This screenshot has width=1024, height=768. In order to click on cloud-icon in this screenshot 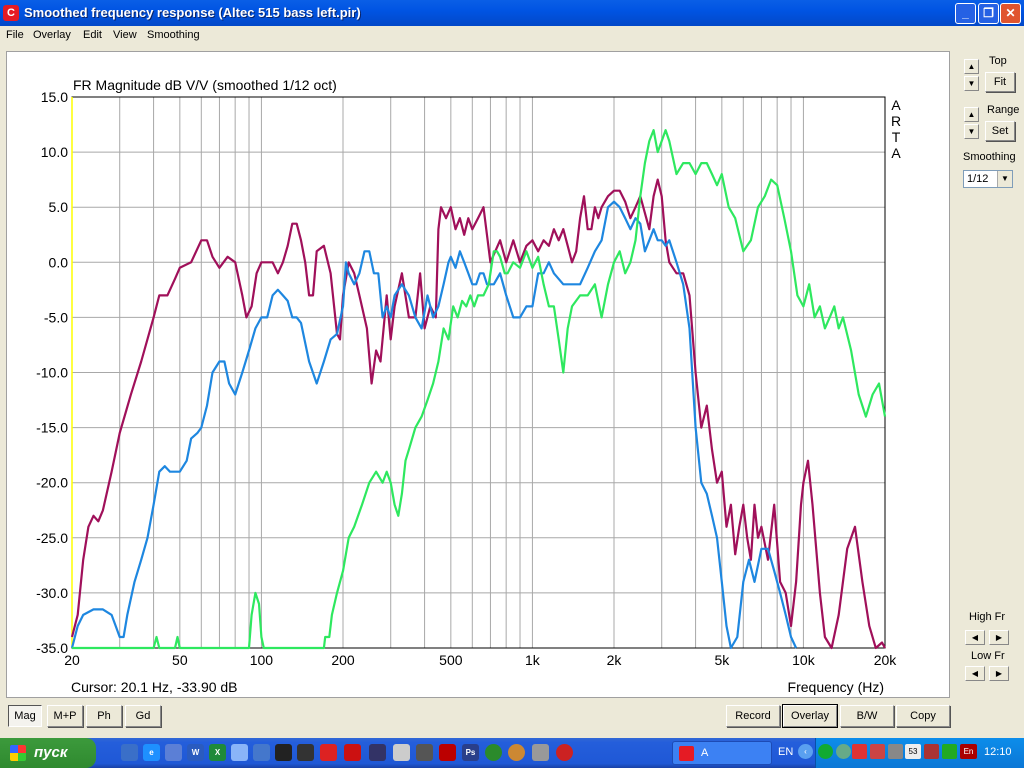, I will do `click(239, 752)`.